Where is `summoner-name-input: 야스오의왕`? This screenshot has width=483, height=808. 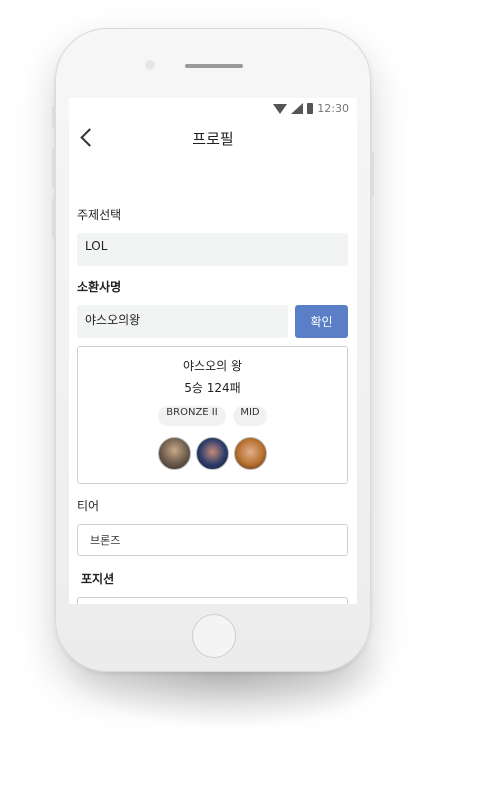 summoner-name-input: 야스오의왕 is located at coordinates (182, 321).